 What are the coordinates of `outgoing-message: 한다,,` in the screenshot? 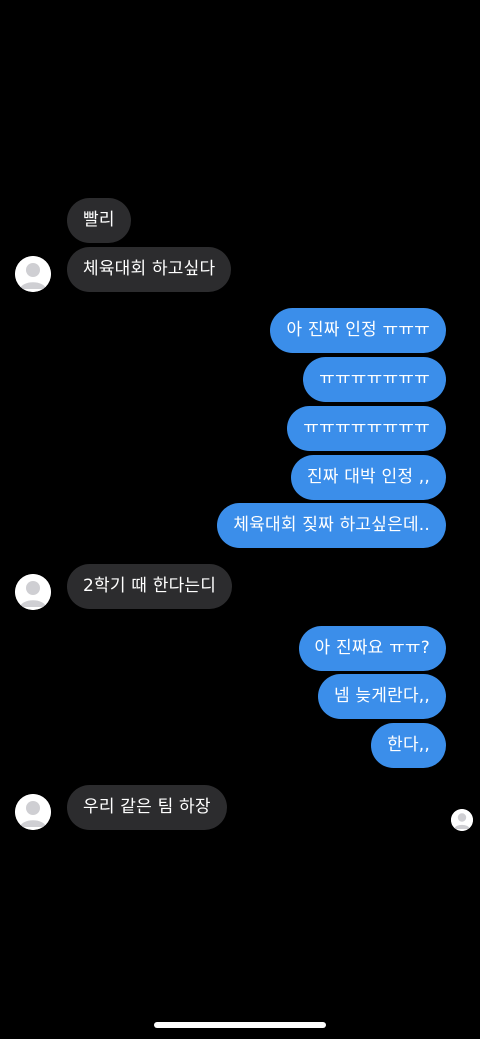 It's located at (408, 745).